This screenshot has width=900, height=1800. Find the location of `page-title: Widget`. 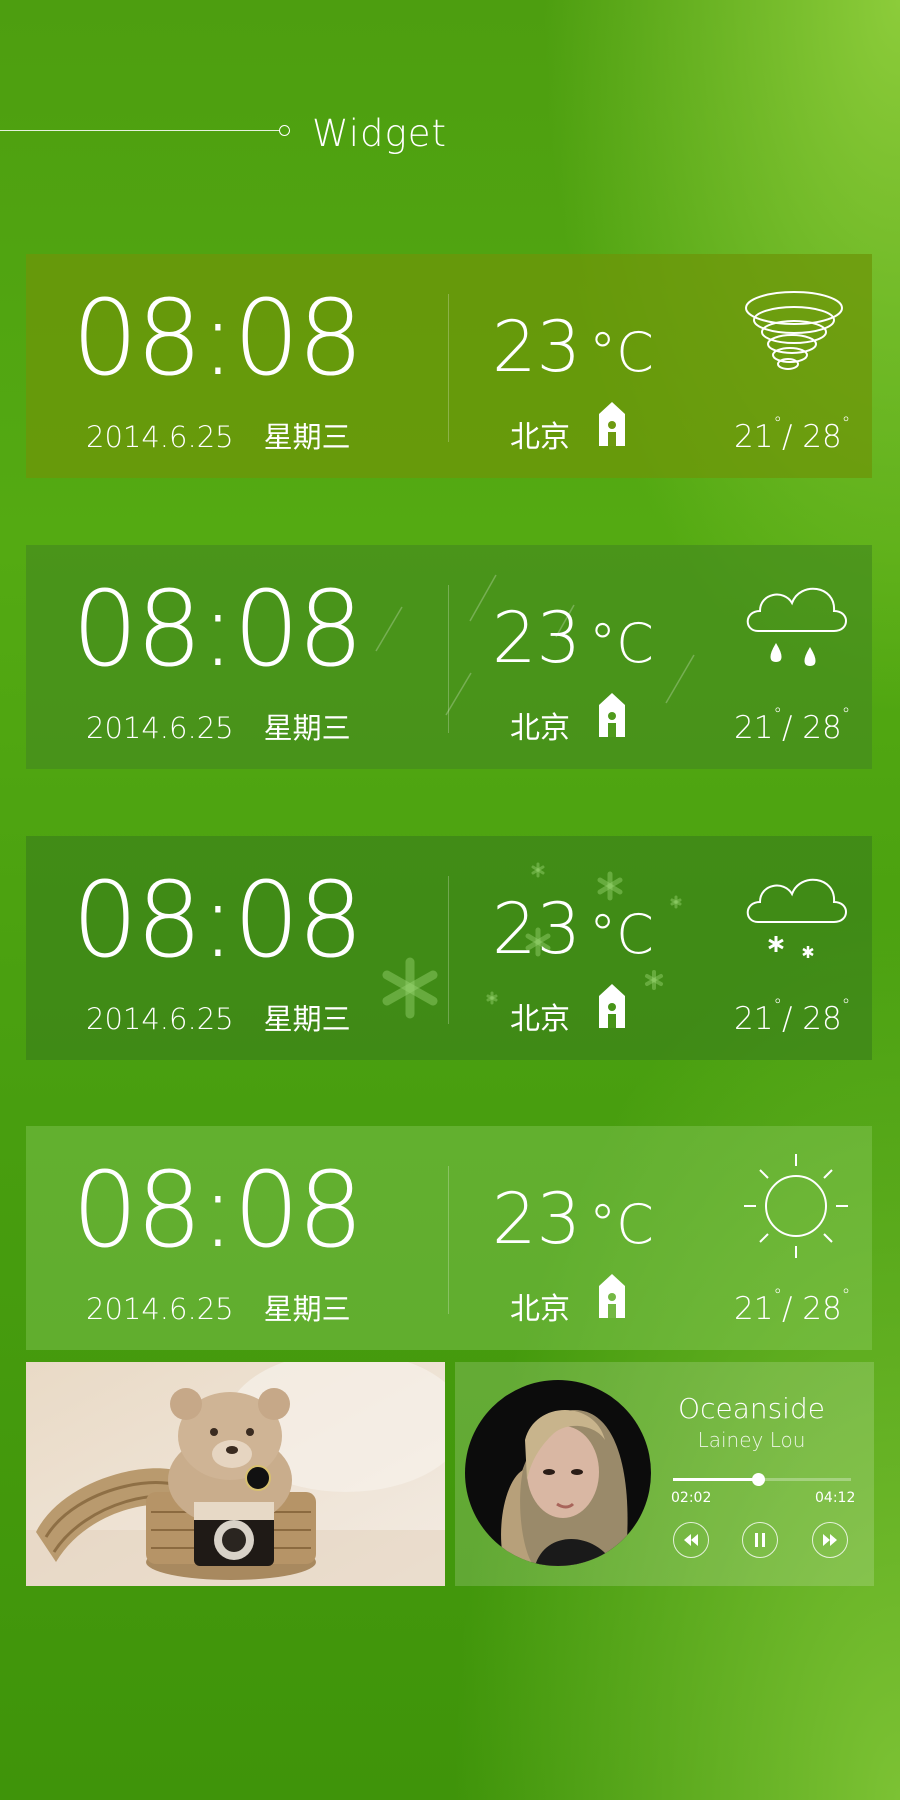

page-title: Widget is located at coordinates (380, 133).